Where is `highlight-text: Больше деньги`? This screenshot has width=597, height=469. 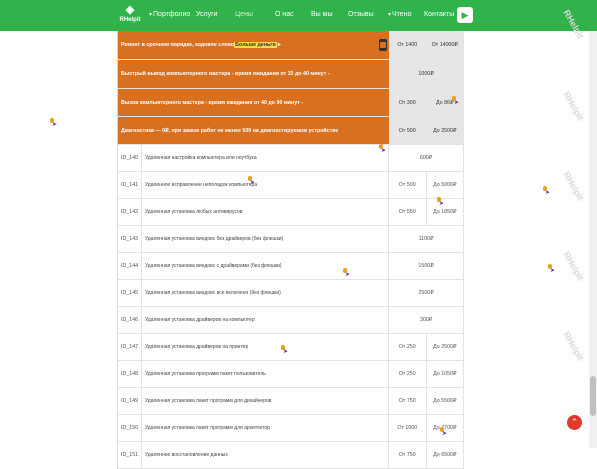
highlight-text: Больше деньги is located at coordinates (255, 45).